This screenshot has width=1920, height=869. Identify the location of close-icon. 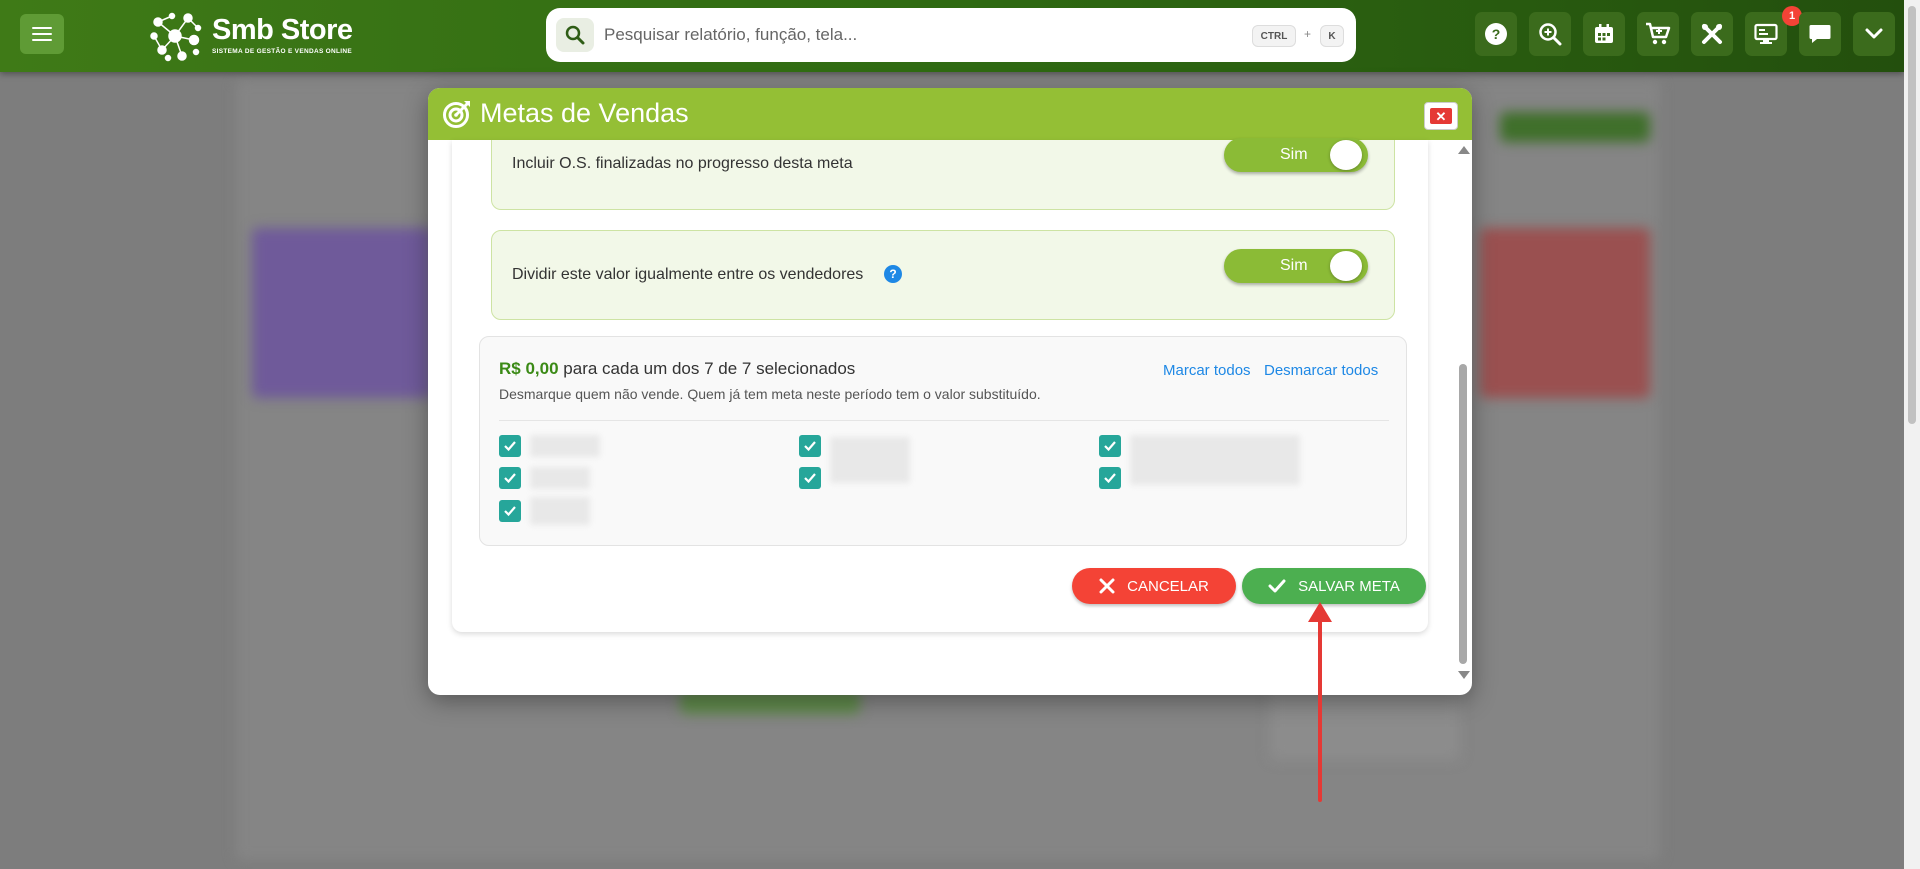
(1107, 586).